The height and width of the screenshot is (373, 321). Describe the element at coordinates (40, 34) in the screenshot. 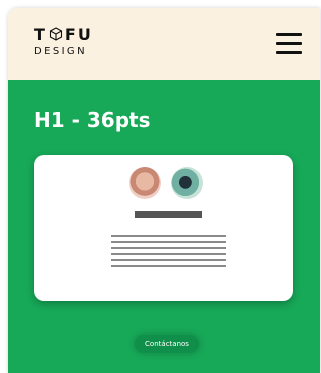

I see `logo-letter-t: T` at that location.